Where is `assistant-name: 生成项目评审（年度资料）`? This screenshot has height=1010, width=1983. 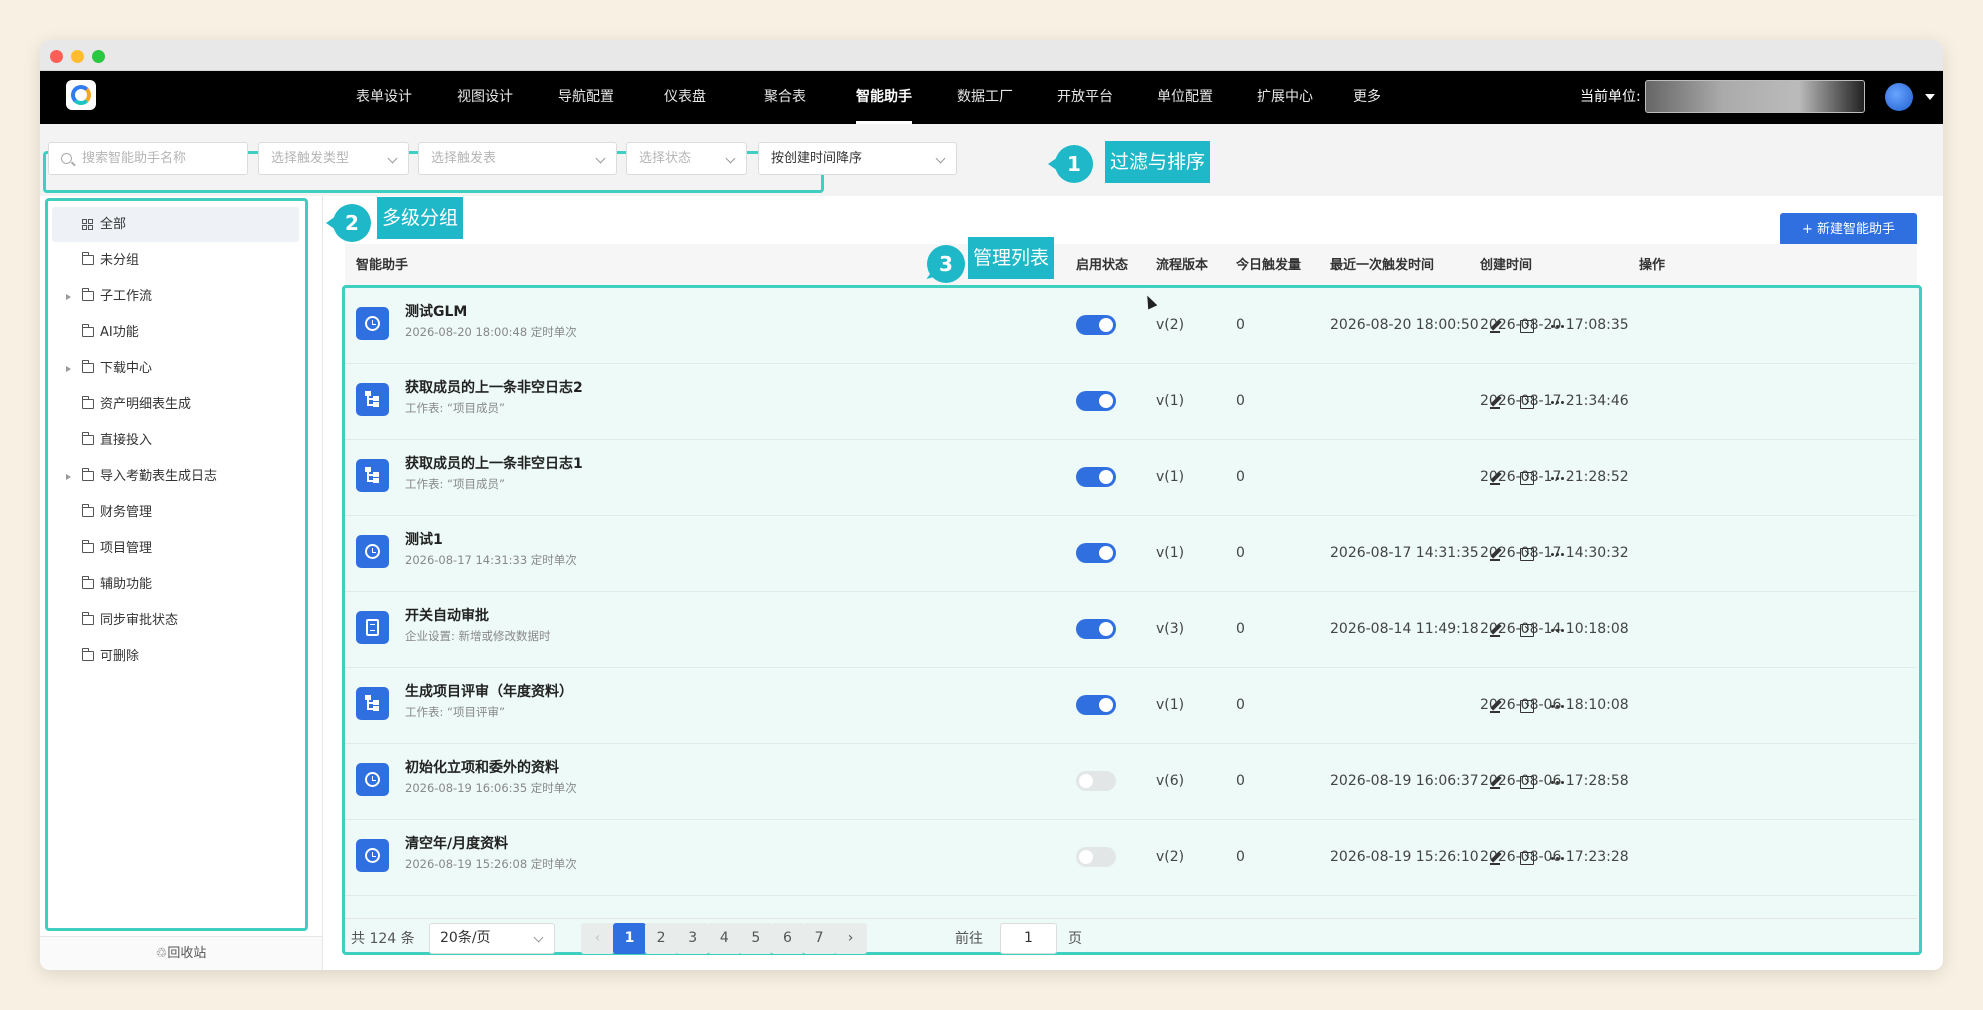
assistant-name: 生成项目评审（年度资料） is located at coordinates (489, 691).